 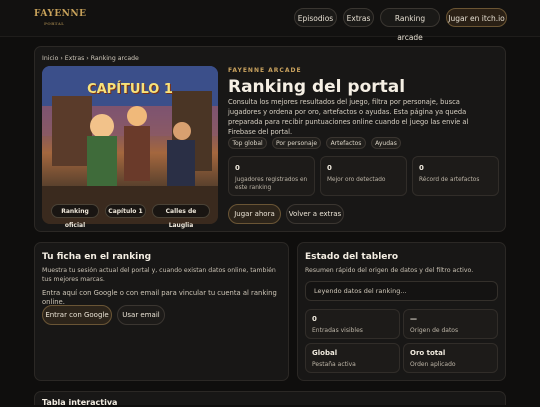 I want to click on site-logo: FAYENNE PORTAL, so click(x=60, y=19).